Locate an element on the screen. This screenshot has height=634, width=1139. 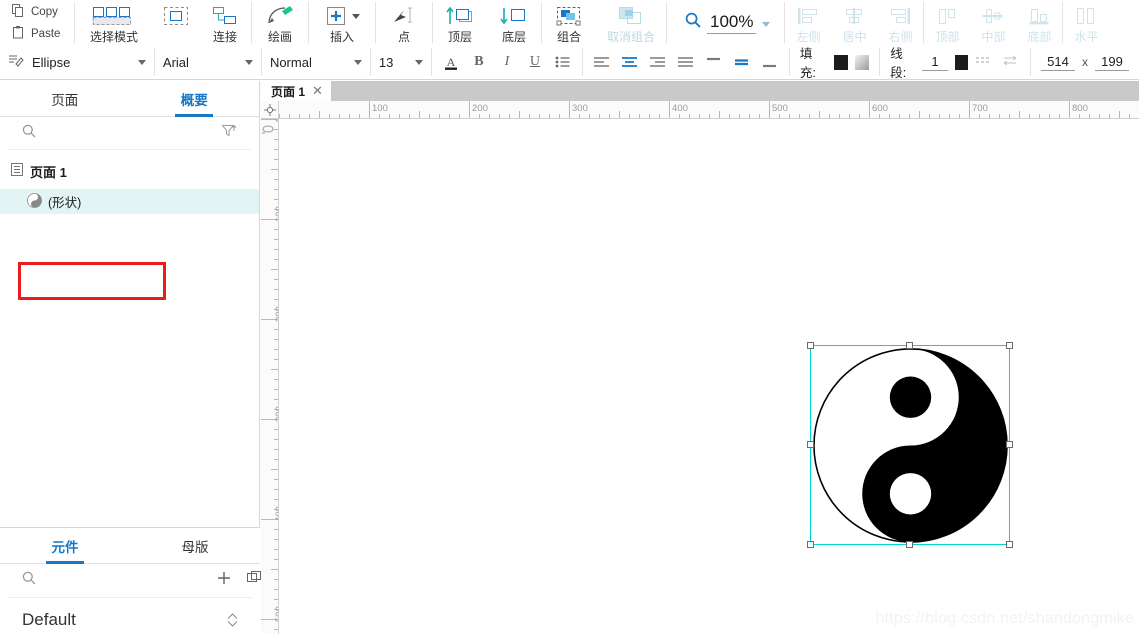
toolbar-point: 点 is located at coordinates (404, 22).